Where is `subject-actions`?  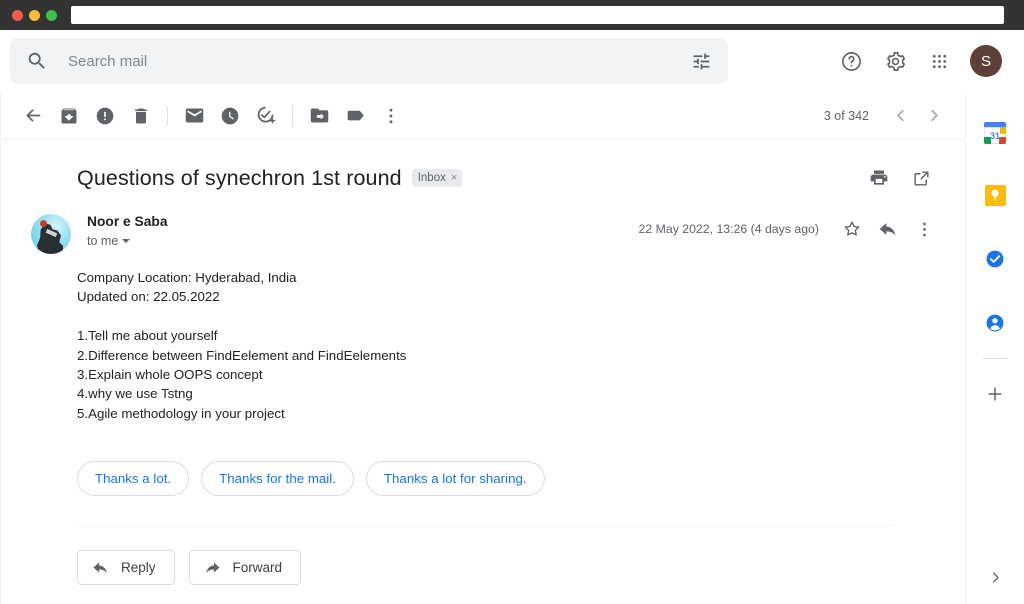 subject-actions is located at coordinates (907, 178).